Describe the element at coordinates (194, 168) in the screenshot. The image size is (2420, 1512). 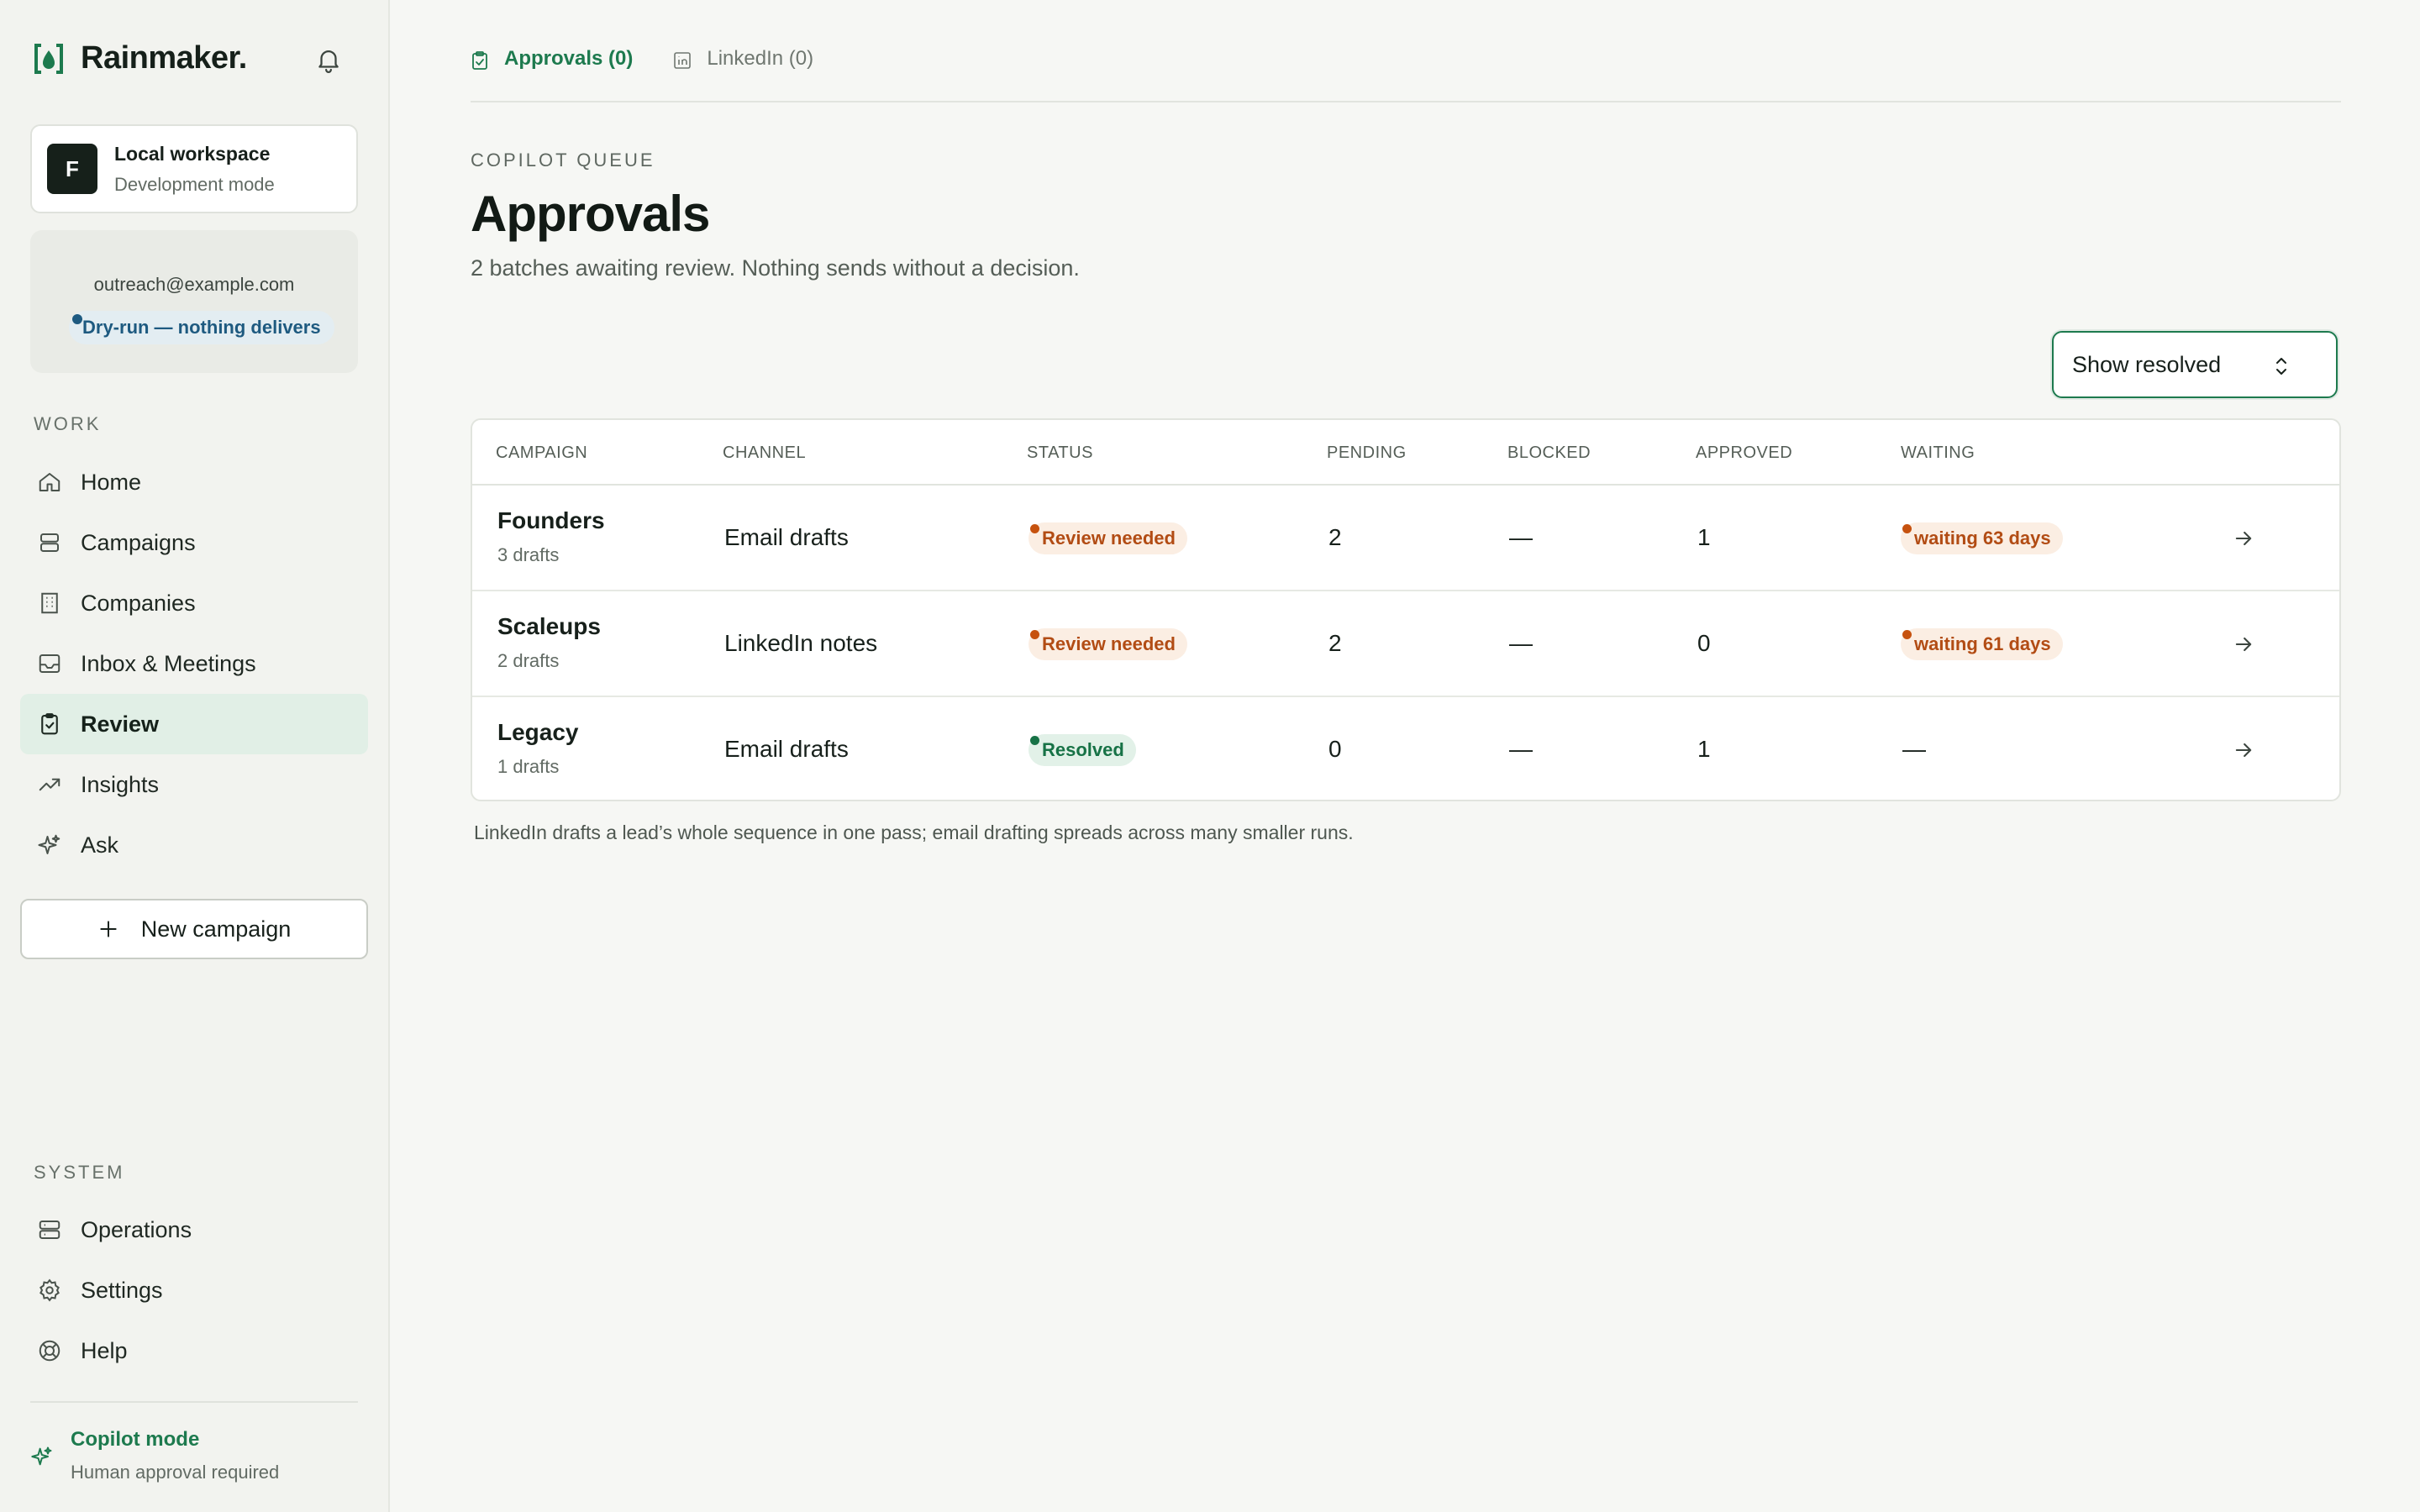
I see `workspace-switcher: F Local workspace Development mode` at that location.